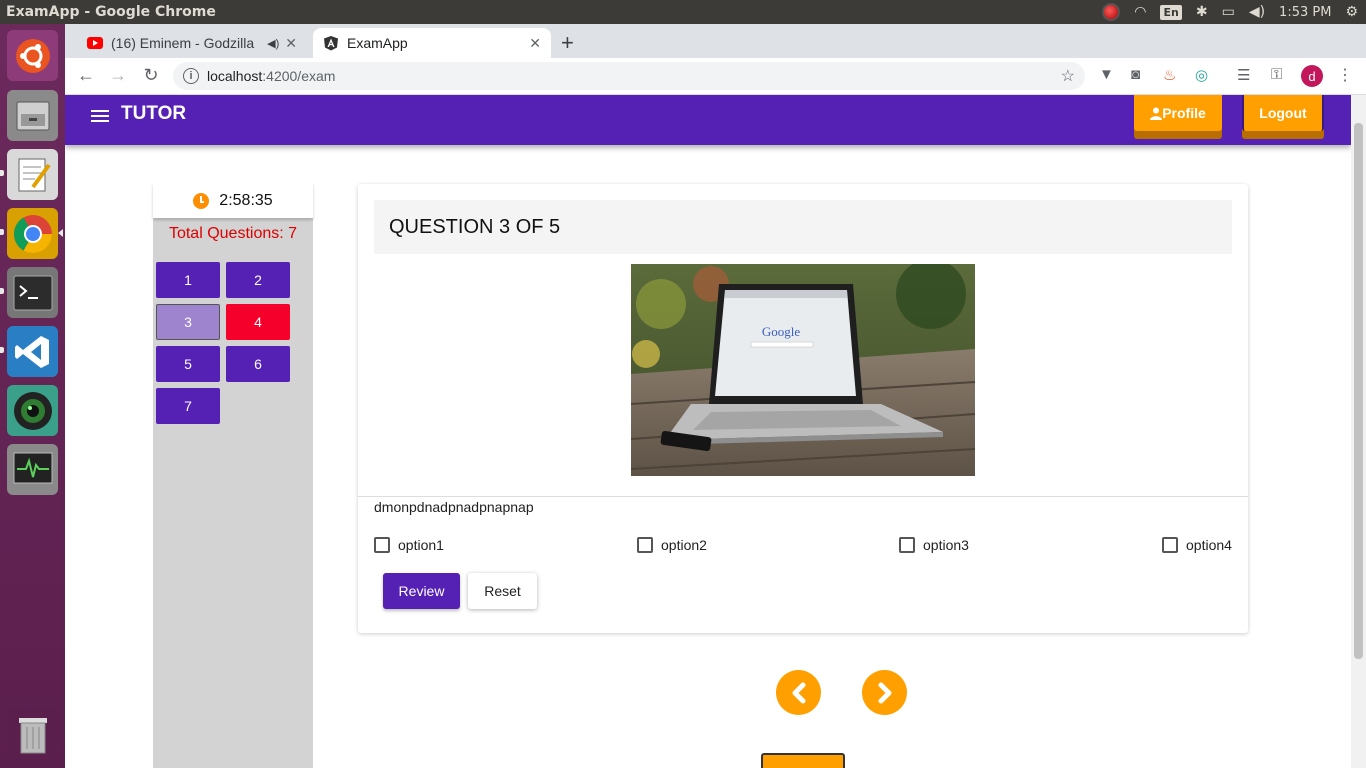 The width and height of the screenshot is (1366, 768). I want to click on user-icon, so click(1156, 113).